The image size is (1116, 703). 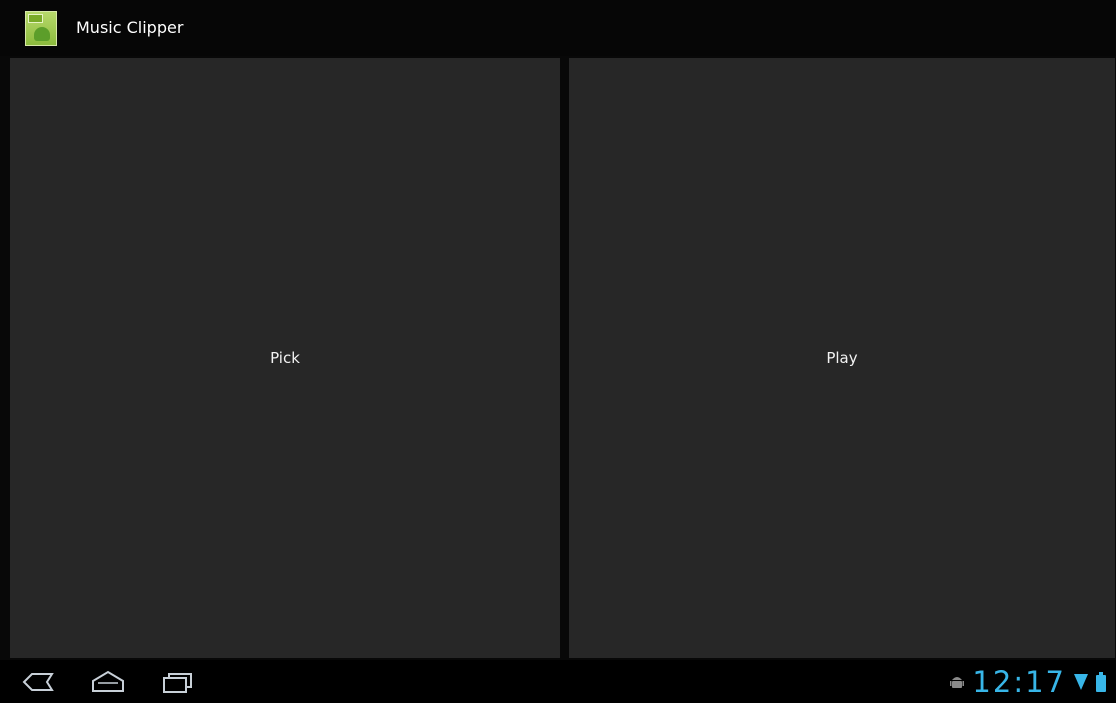 What do you see at coordinates (558, 28) in the screenshot?
I see `action-bar: Music Clipper` at bounding box center [558, 28].